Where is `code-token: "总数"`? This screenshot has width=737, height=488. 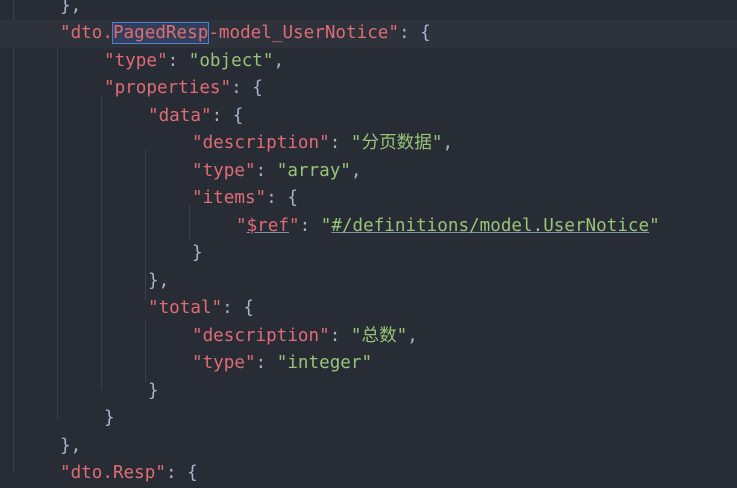 code-token: "总数" is located at coordinates (379, 335).